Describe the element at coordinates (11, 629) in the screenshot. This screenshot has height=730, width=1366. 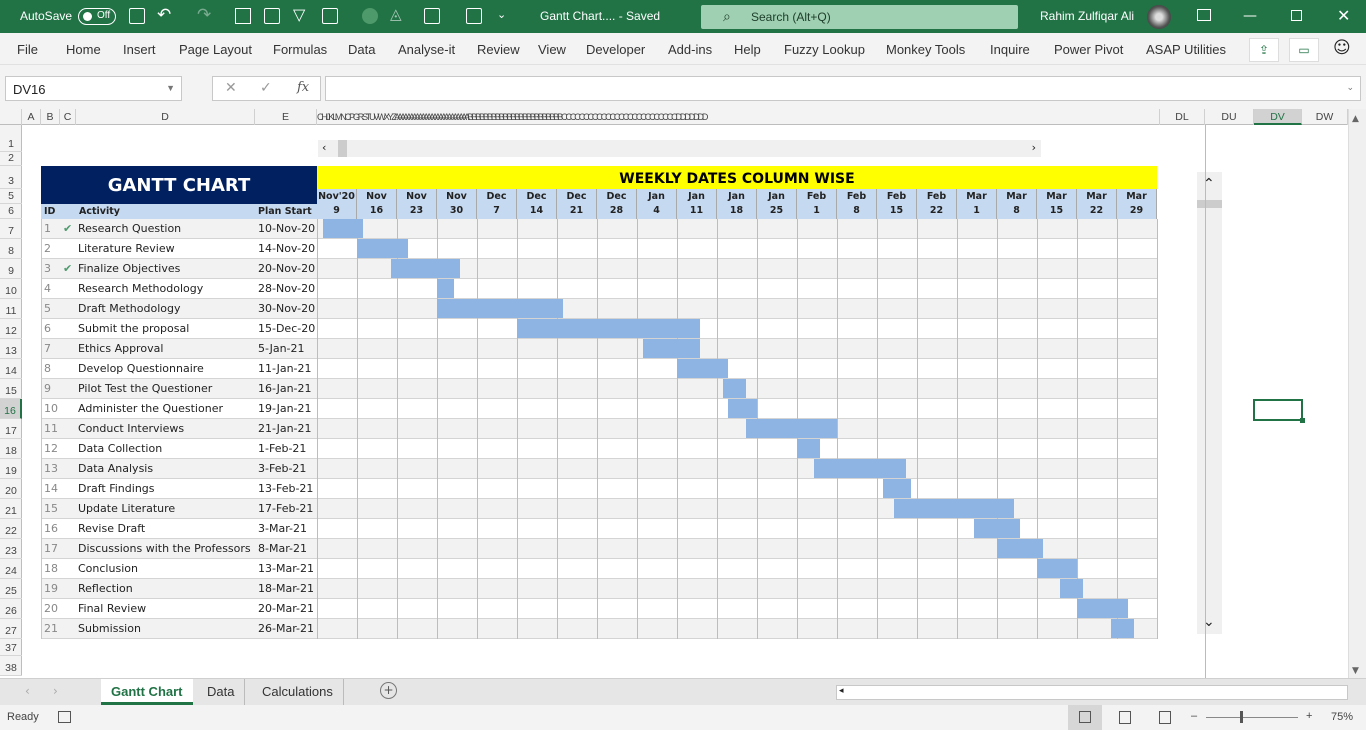
I see `row-header-27: 27` at that location.